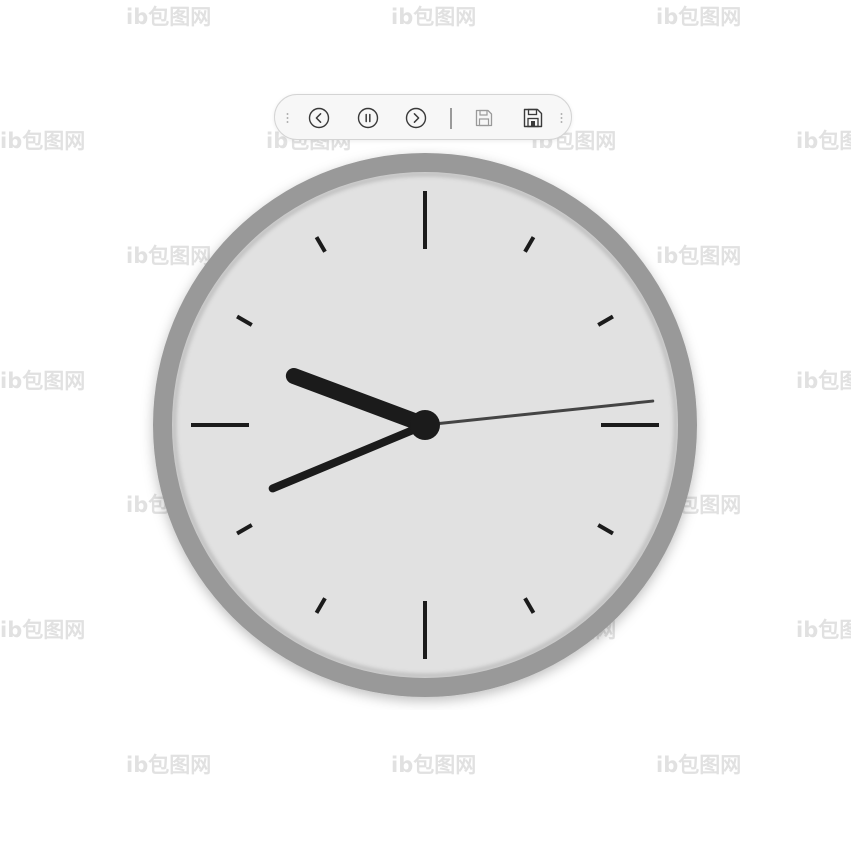 The height and width of the screenshot is (849, 851). Describe the element at coordinates (561, 118) in the screenshot. I see `toolbar-drag-handle-right` at that location.